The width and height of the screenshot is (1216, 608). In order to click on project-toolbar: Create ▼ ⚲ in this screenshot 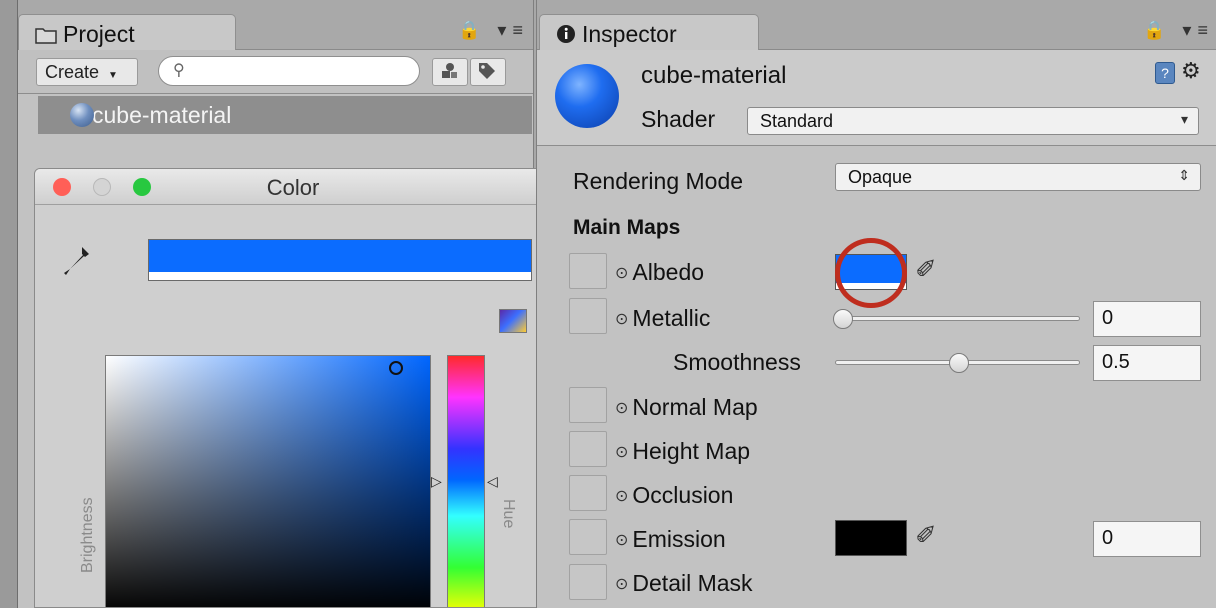, I will do `click(275, 72)`.